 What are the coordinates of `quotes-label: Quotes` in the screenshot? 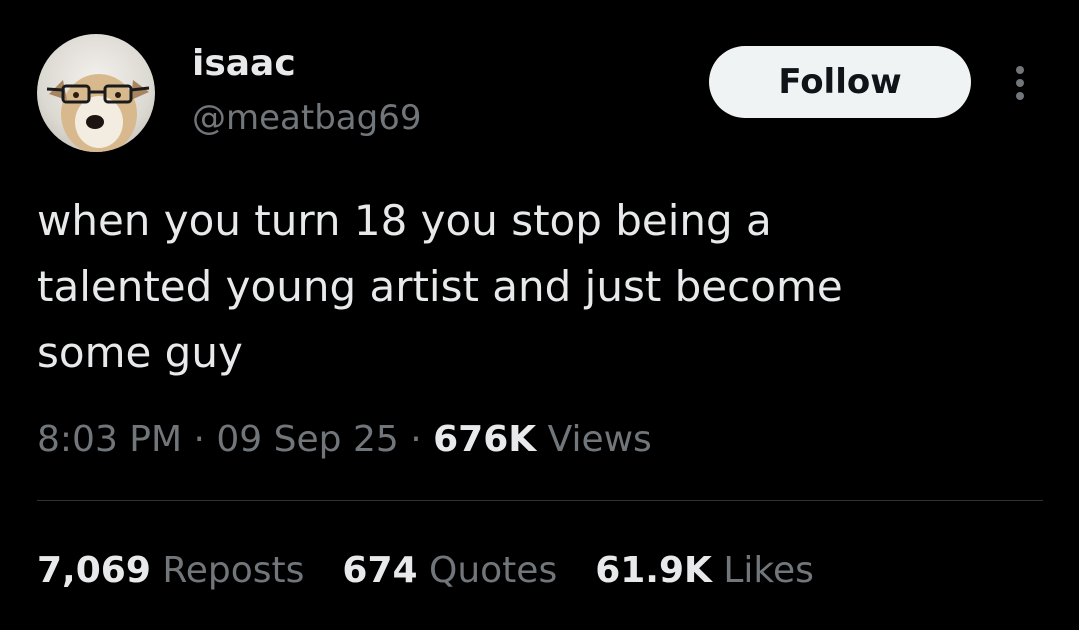 It's located at (493, 570).